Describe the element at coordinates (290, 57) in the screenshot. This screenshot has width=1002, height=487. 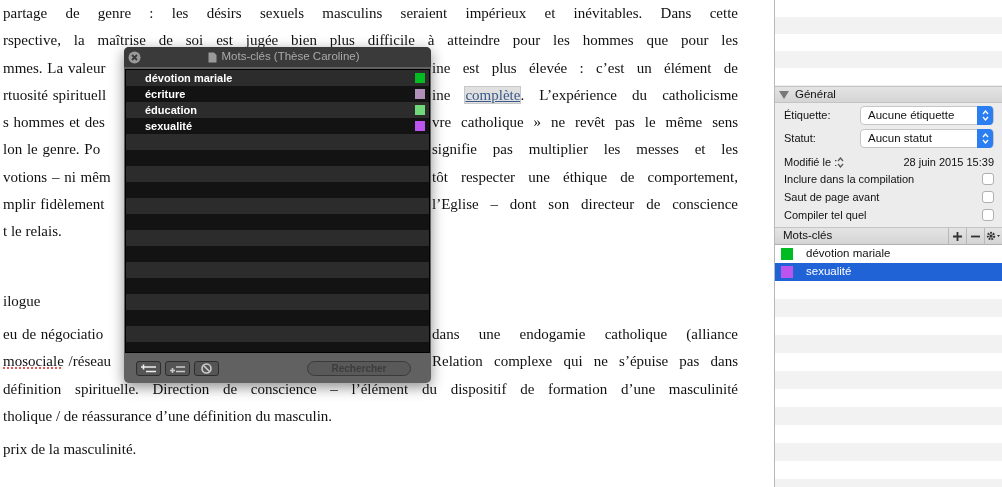
I see `panel-title: Mots-clés (Thèse Caroline)` at that location.